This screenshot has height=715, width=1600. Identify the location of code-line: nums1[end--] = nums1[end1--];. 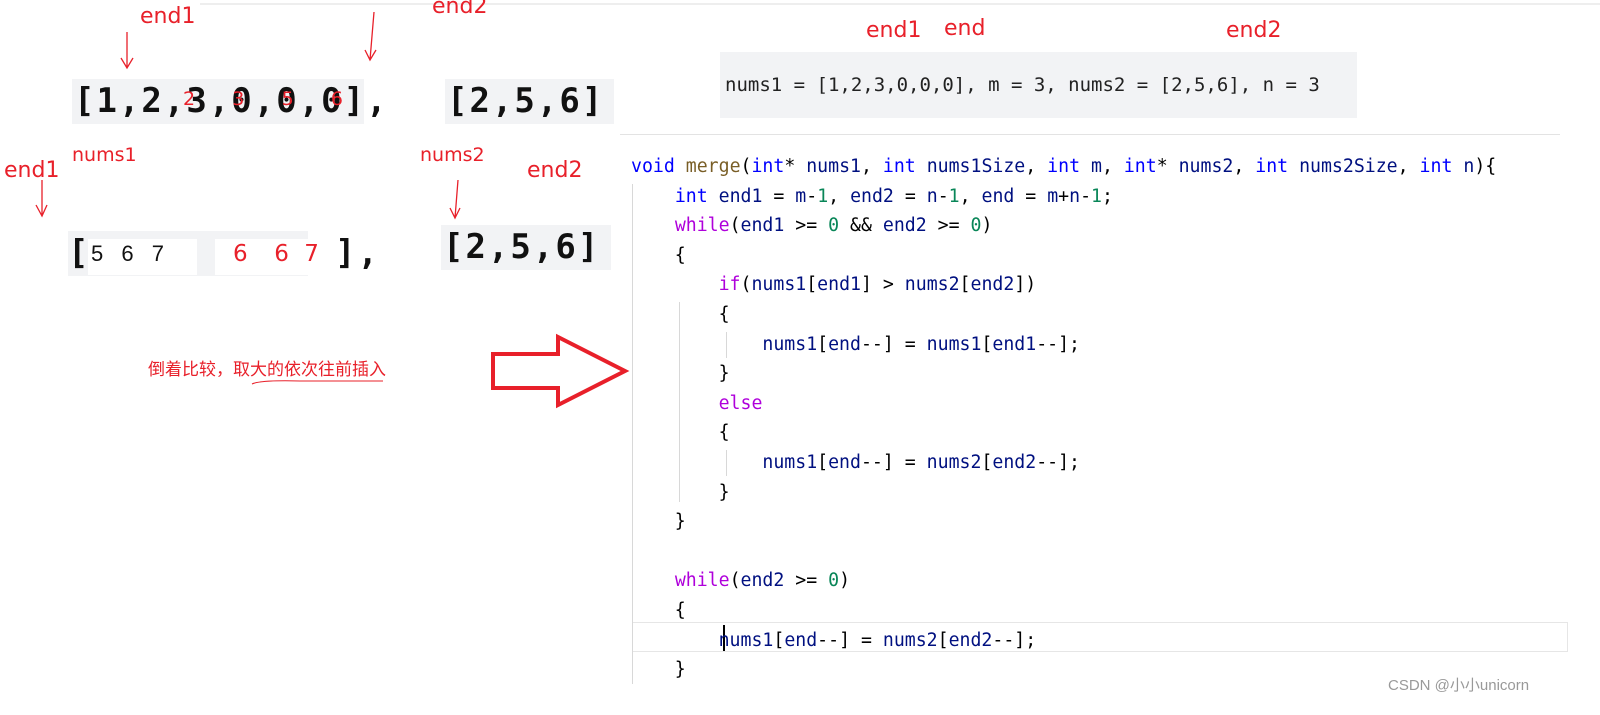
(1063, 345).